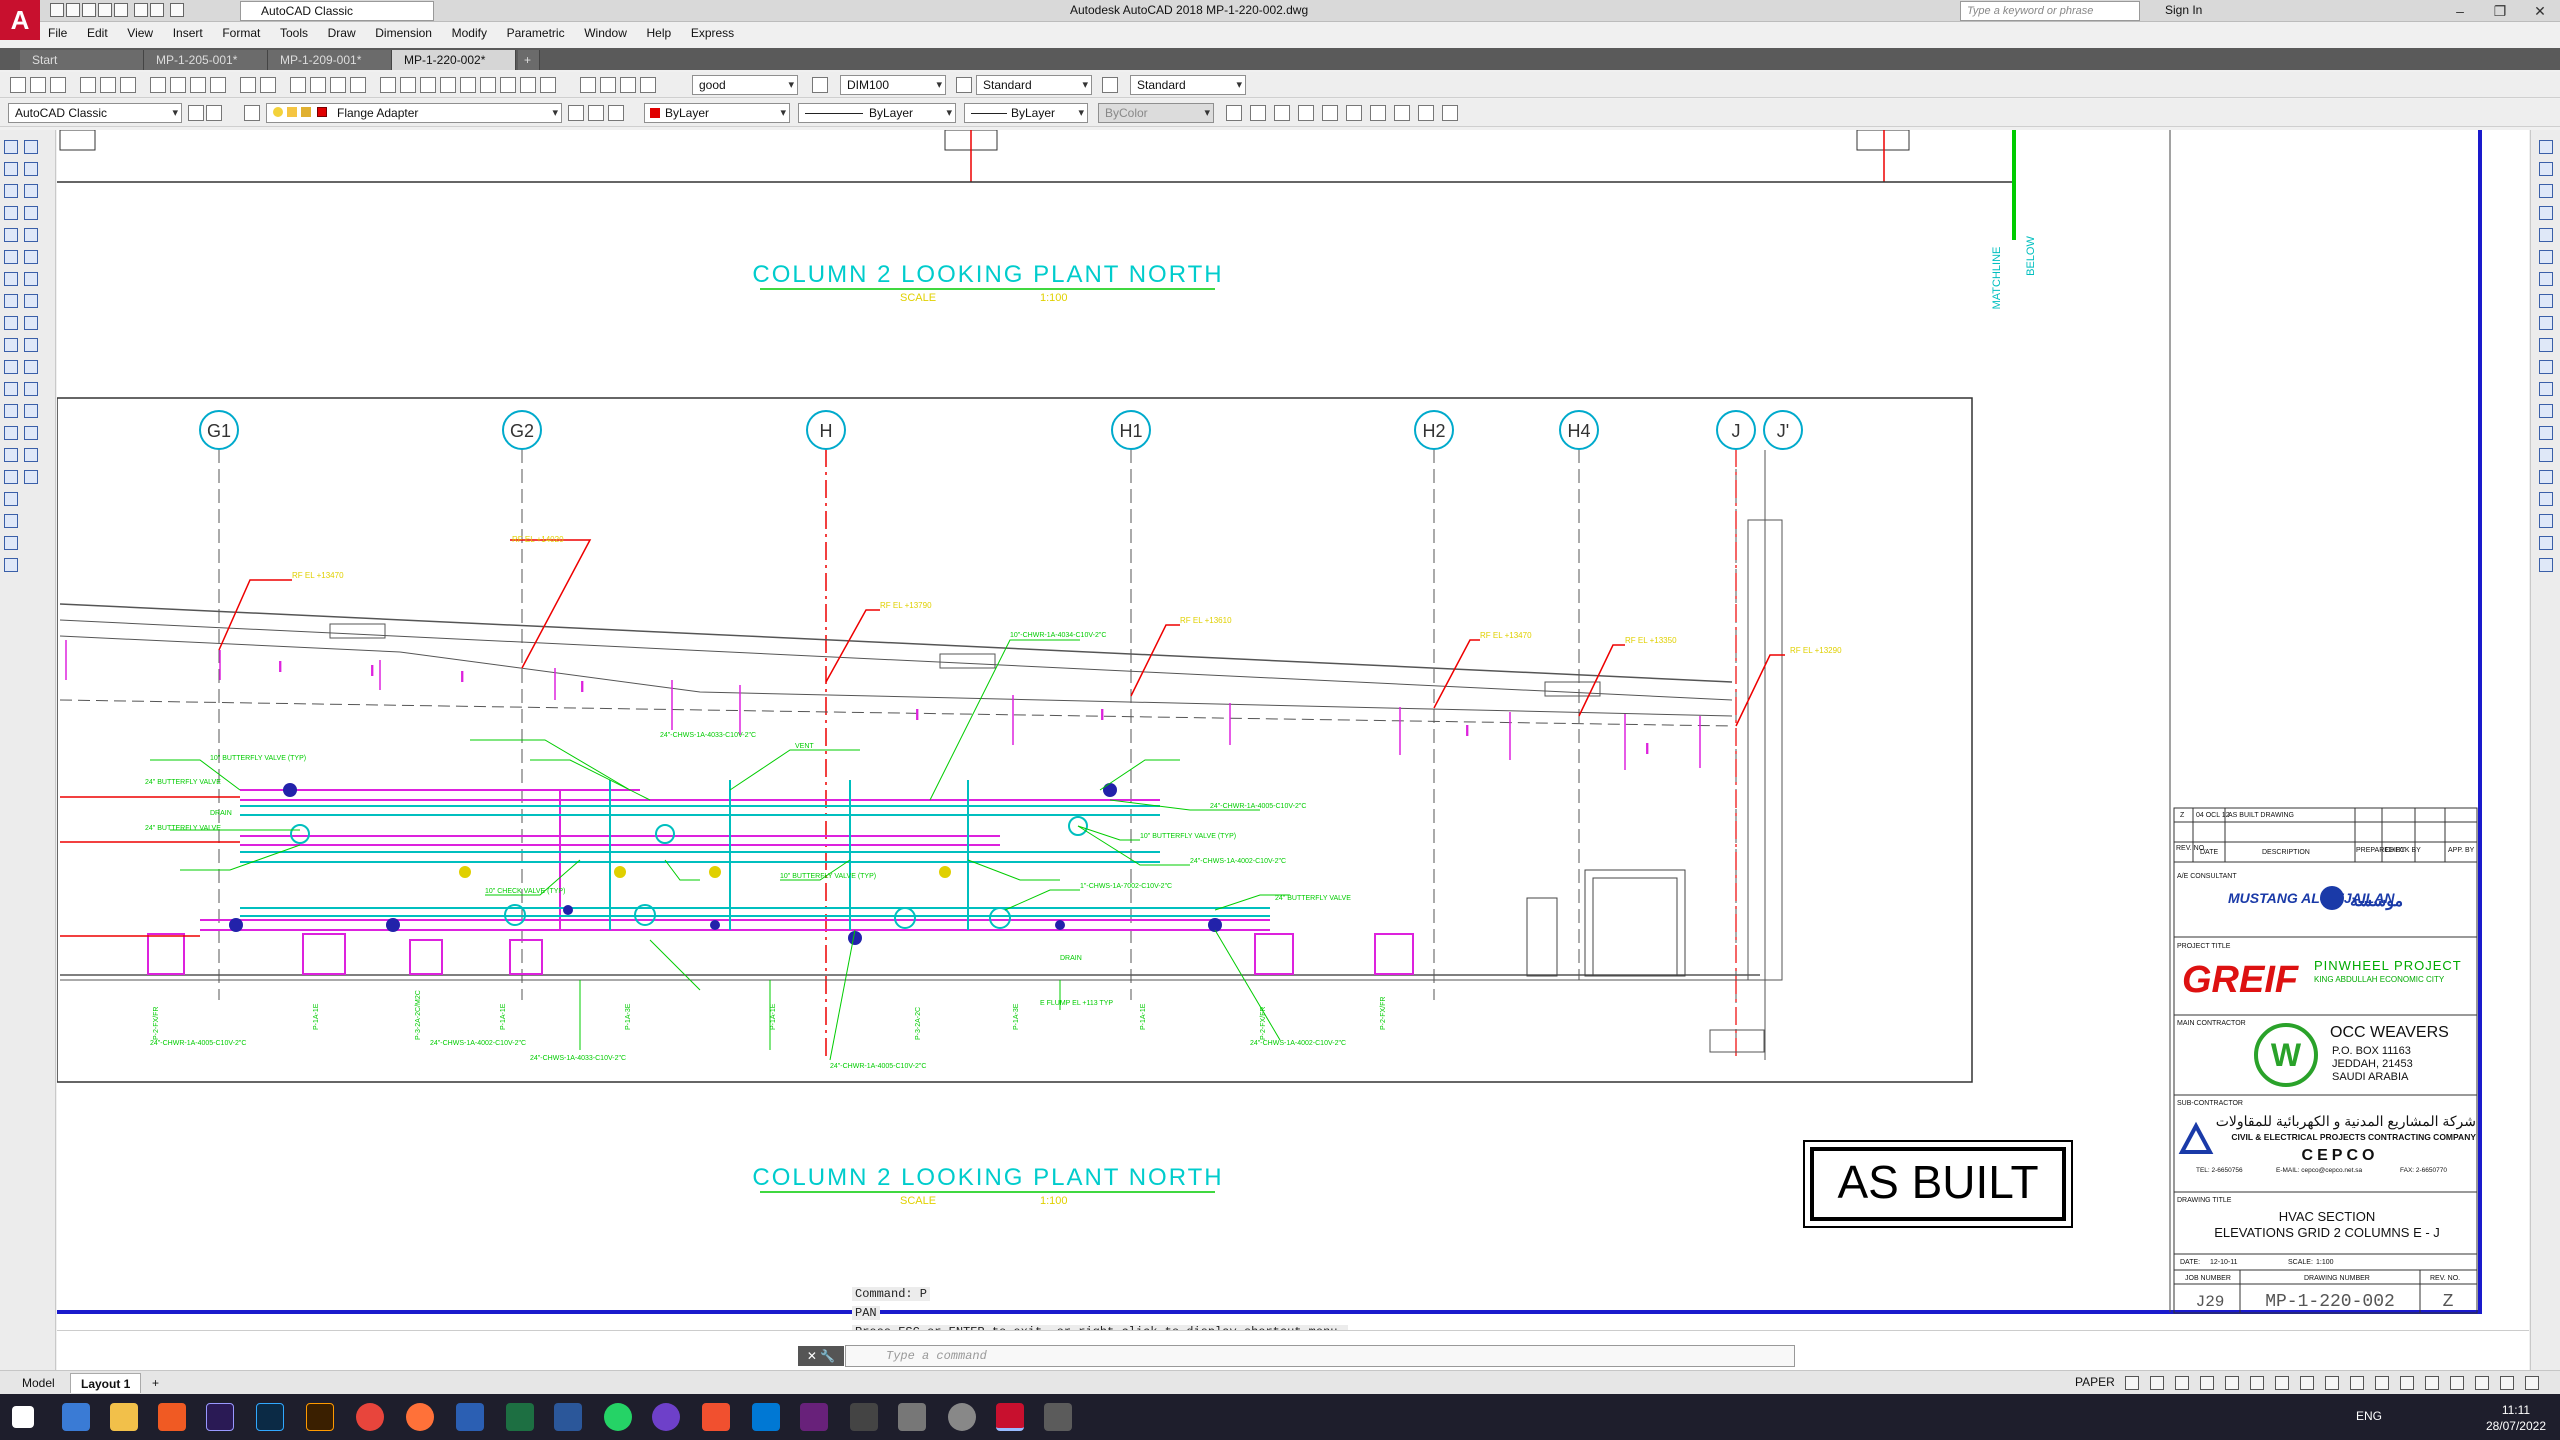 The image size is (2560, 1440). I want to click on help-icon, so click(548, 85).